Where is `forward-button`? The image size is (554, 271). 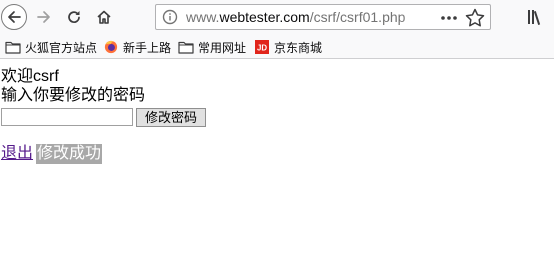 forward-button is located at coordinates (44, 17).